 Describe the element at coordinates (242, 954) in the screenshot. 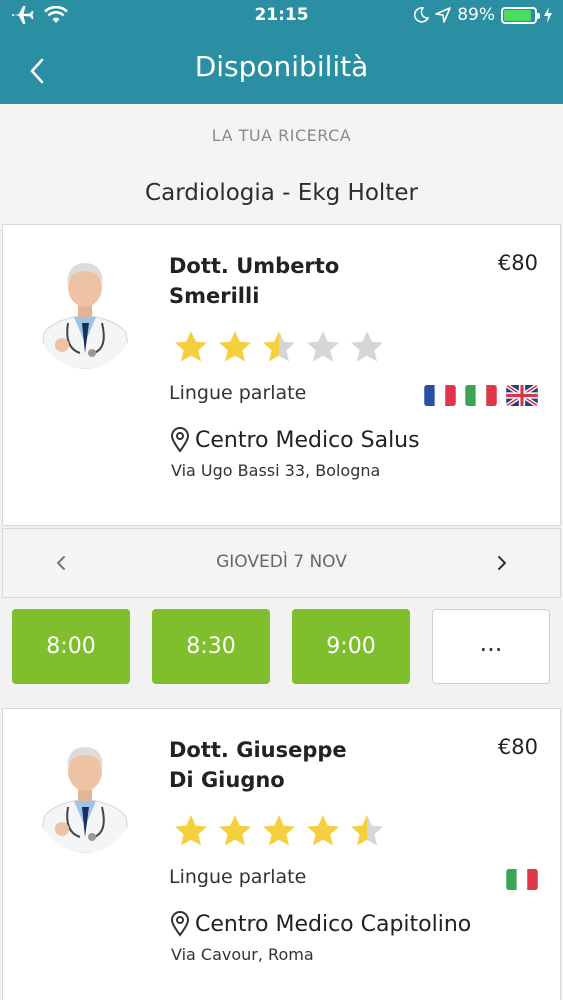

I see `medical-center-address: Via Cavour, Roma` at that location.